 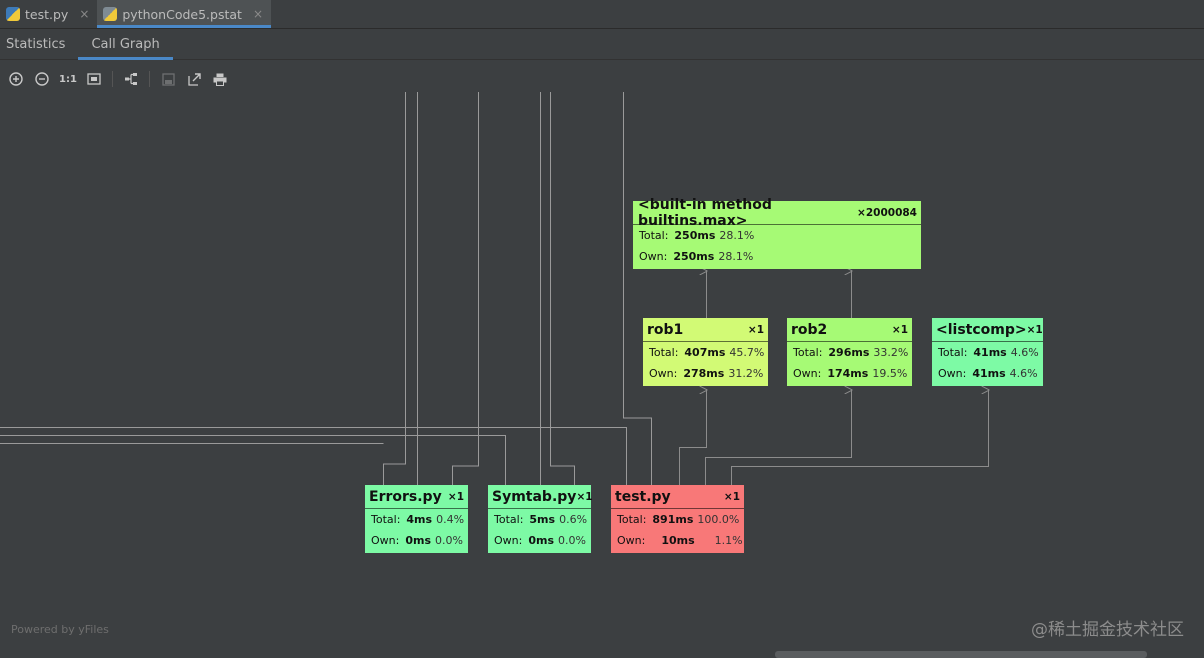 I want to click on actual-size-button: 1:1, so click(x=68, y=79).